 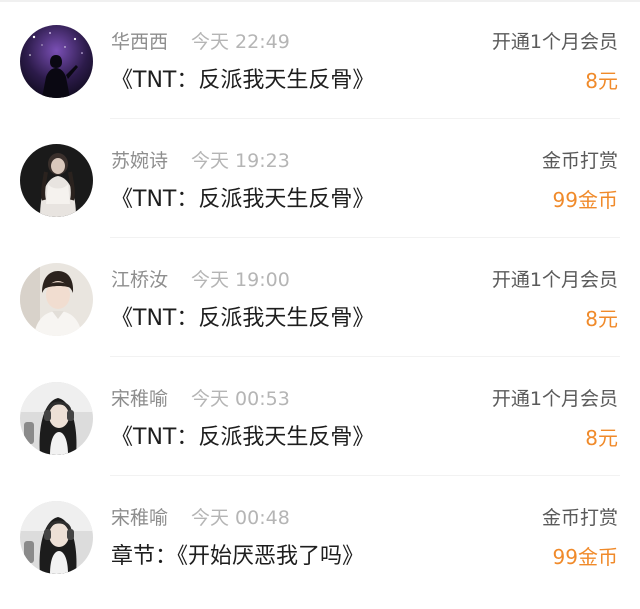 I want to click on user-name: 江桥汝, so click(x=140, y=280).